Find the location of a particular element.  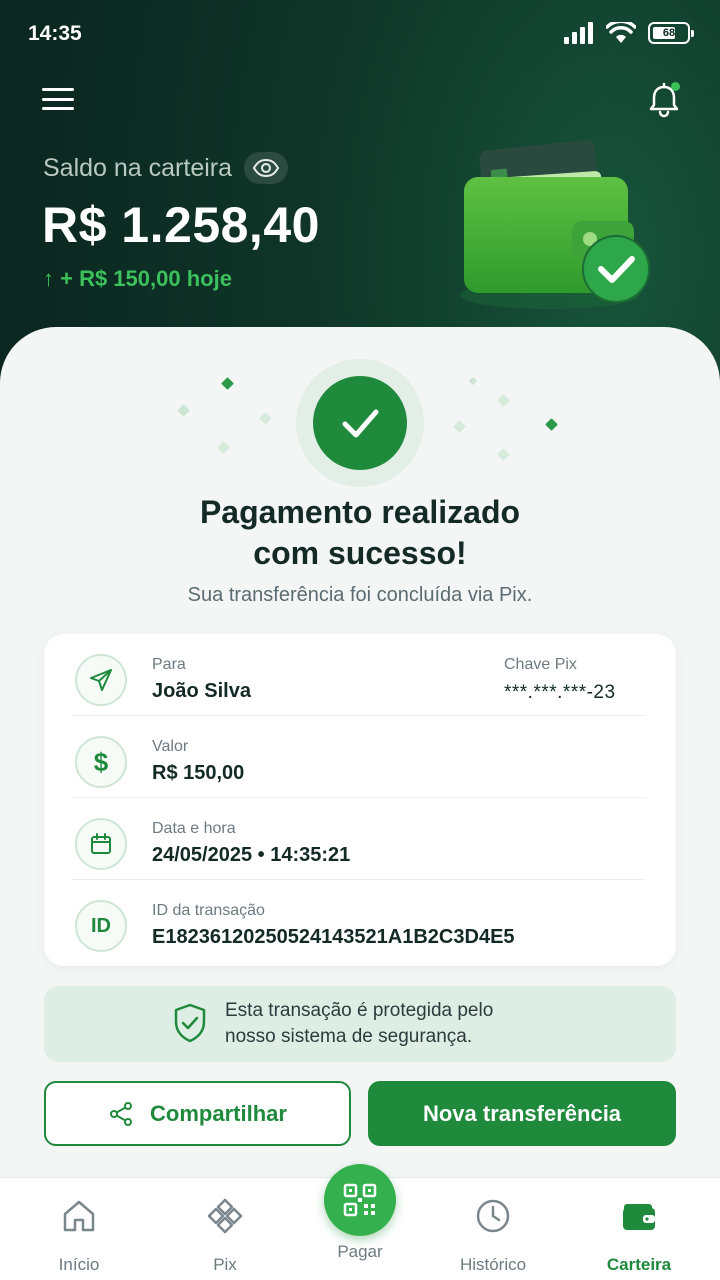

transaction-id-value: E18236120250524143521A1B2C3D4E5 is located at coordinates (333, 937).